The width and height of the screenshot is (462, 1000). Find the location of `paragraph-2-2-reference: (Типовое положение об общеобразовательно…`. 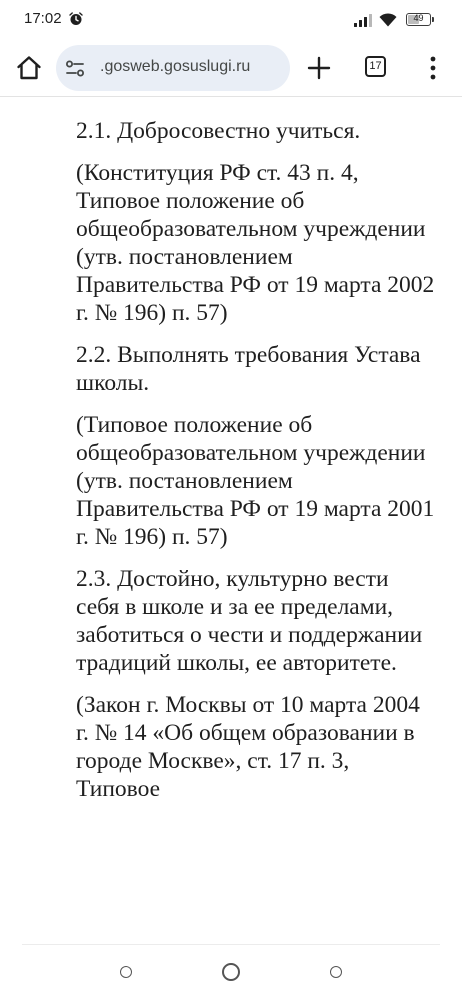

paragraph-2-2-reference: (Типовое положение об общеобразовательно… is located at coordinates (255, 481).